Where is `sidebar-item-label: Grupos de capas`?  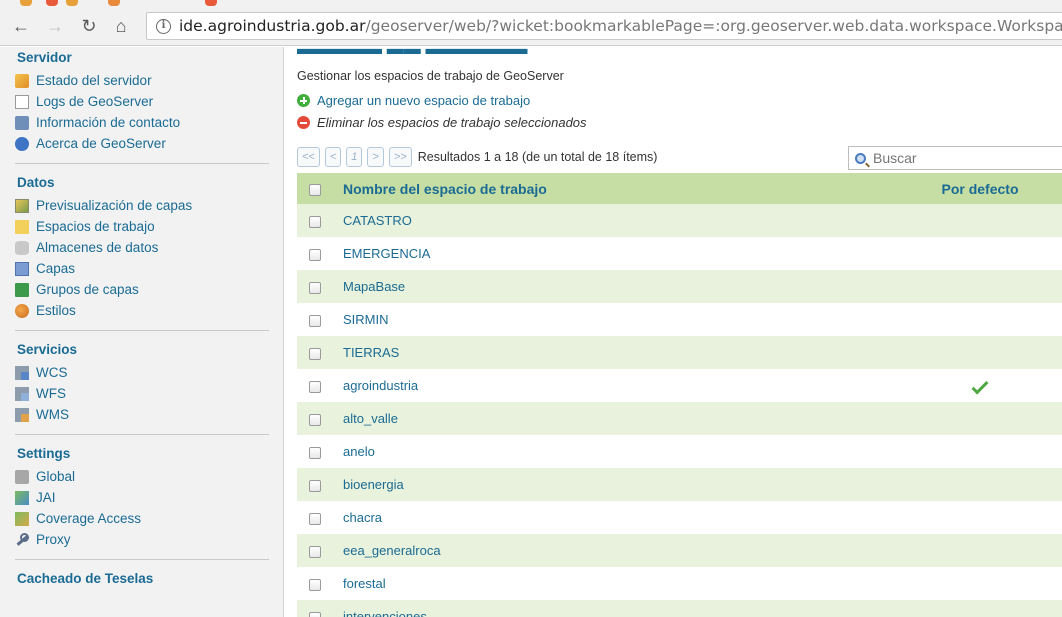 sidebar-item-label: Grupos de capas is located at coordinates (87, 289).